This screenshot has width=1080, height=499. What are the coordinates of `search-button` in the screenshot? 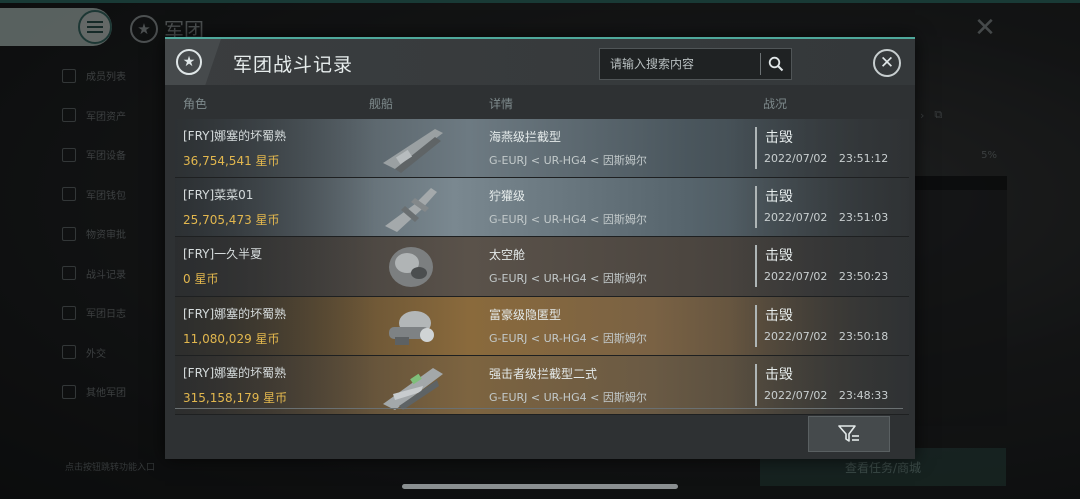 It's located at (776, 64).